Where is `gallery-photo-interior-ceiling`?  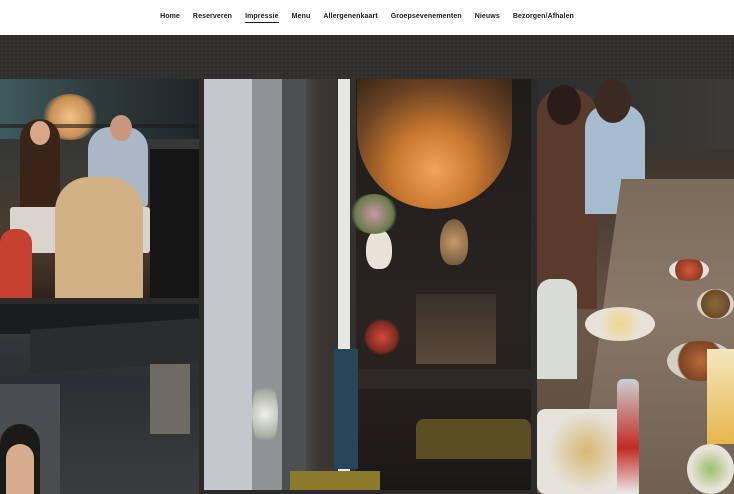
gallery-photo-interior-ceiling is located at coordinates (99, 399).